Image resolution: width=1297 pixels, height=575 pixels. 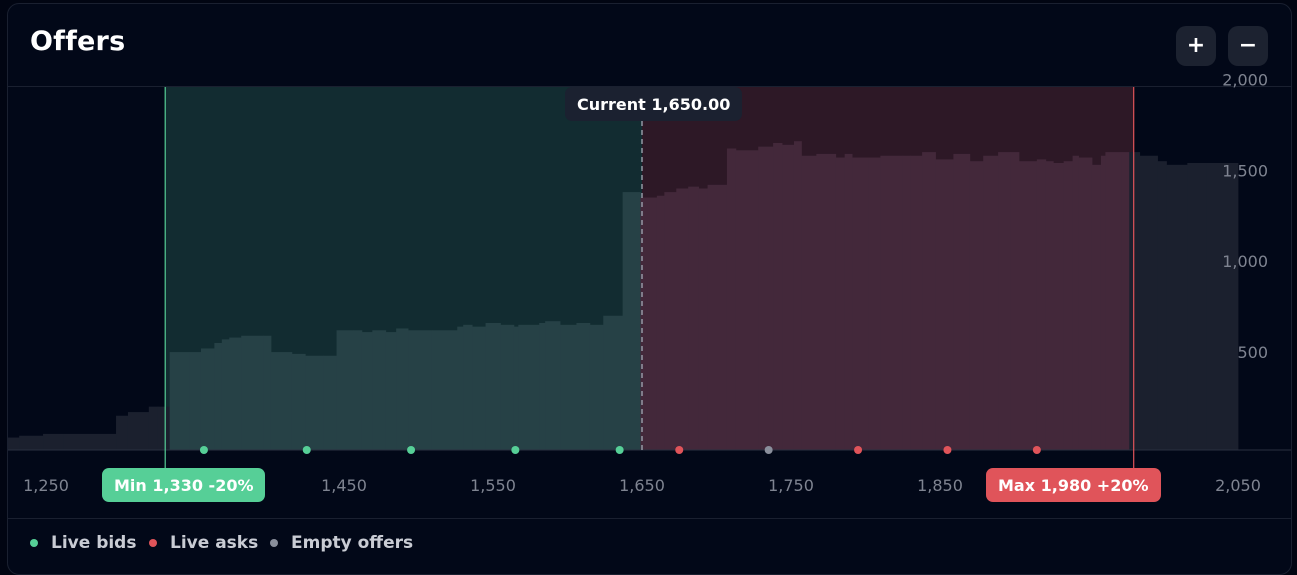 I want to click on legend-label: Live asks, so click(x=214, y=543).